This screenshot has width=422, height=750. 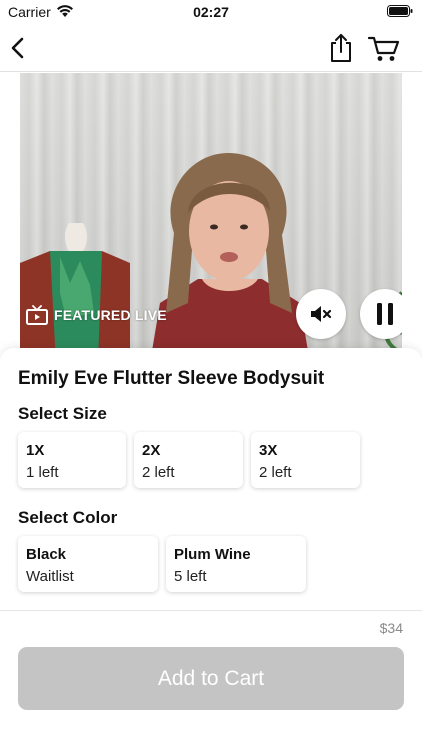 What do you see at coordinates (384, 48) in the screenshot?
I see `cart-button` at bounding box center [384, 48].